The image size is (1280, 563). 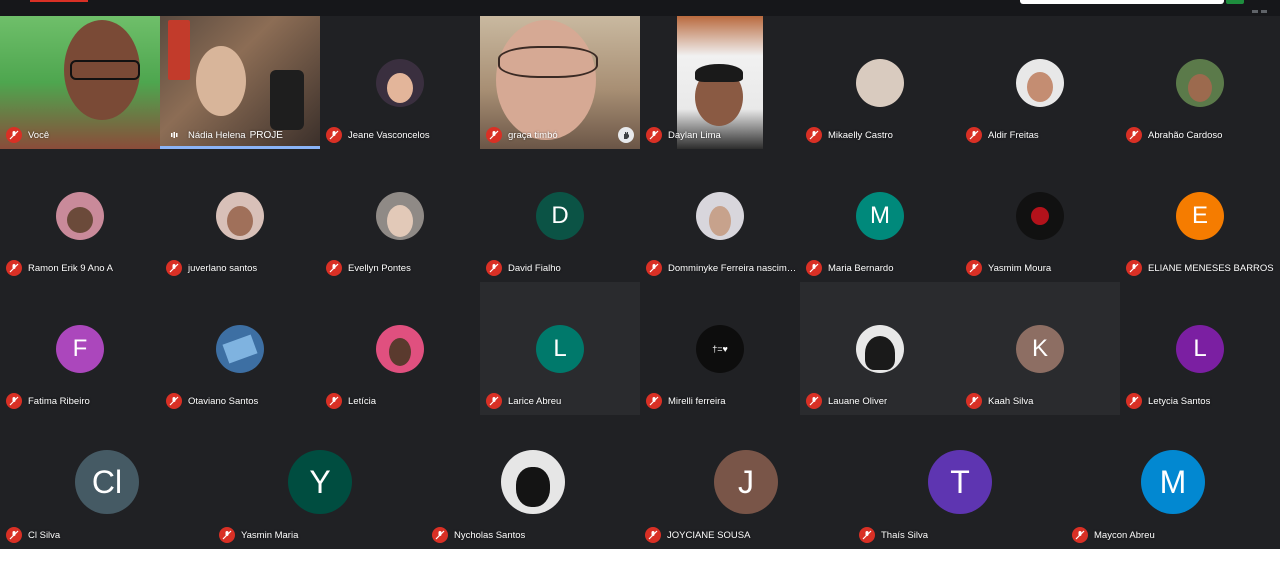 I want to click on participant-tile: M Maycon Abreu, so click(x=1173, y=482).